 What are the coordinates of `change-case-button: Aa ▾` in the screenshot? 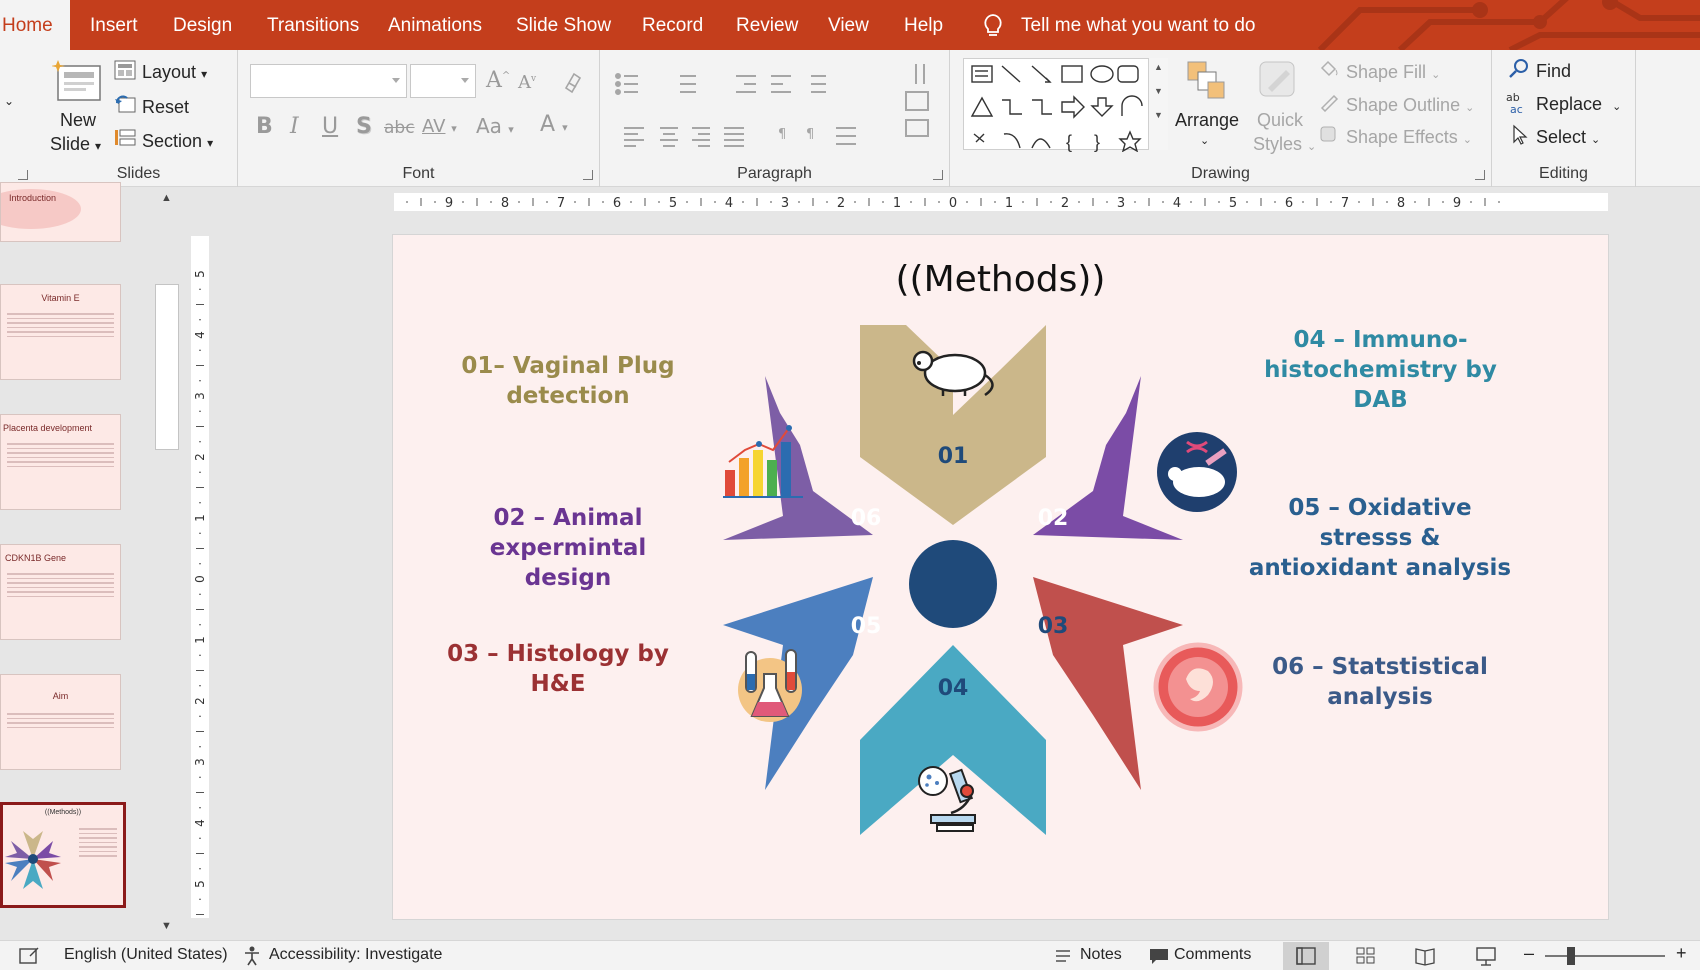 It's located at (495, 126).